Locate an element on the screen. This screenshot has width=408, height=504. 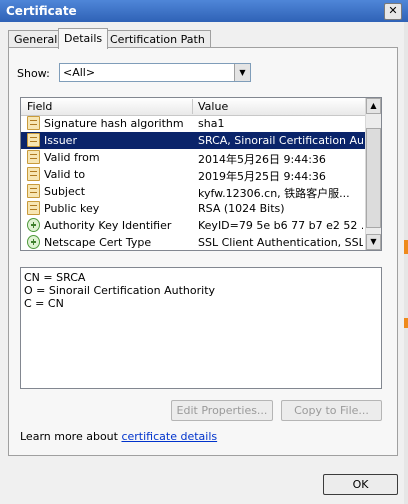
list-row: Valid to 2019年5月25日 9:44:36 is located at coordinates (193, 174).